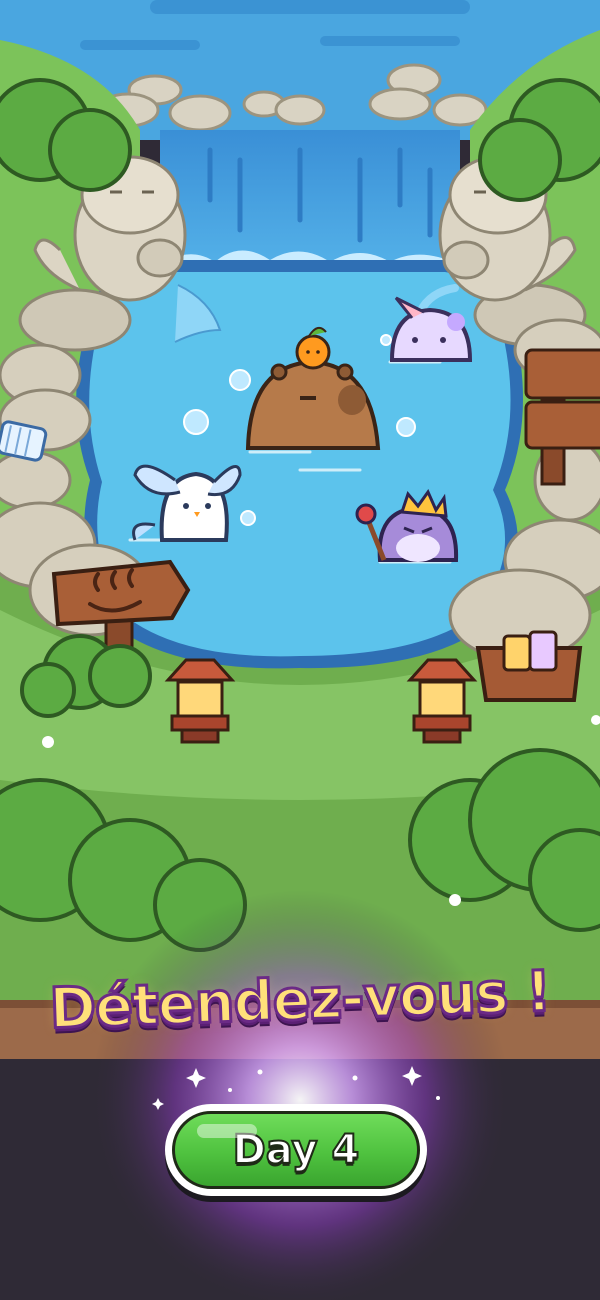 This screenshot has height=1300, width=600. I want to click on day-button-face: Day 4, so click(296, 1150).